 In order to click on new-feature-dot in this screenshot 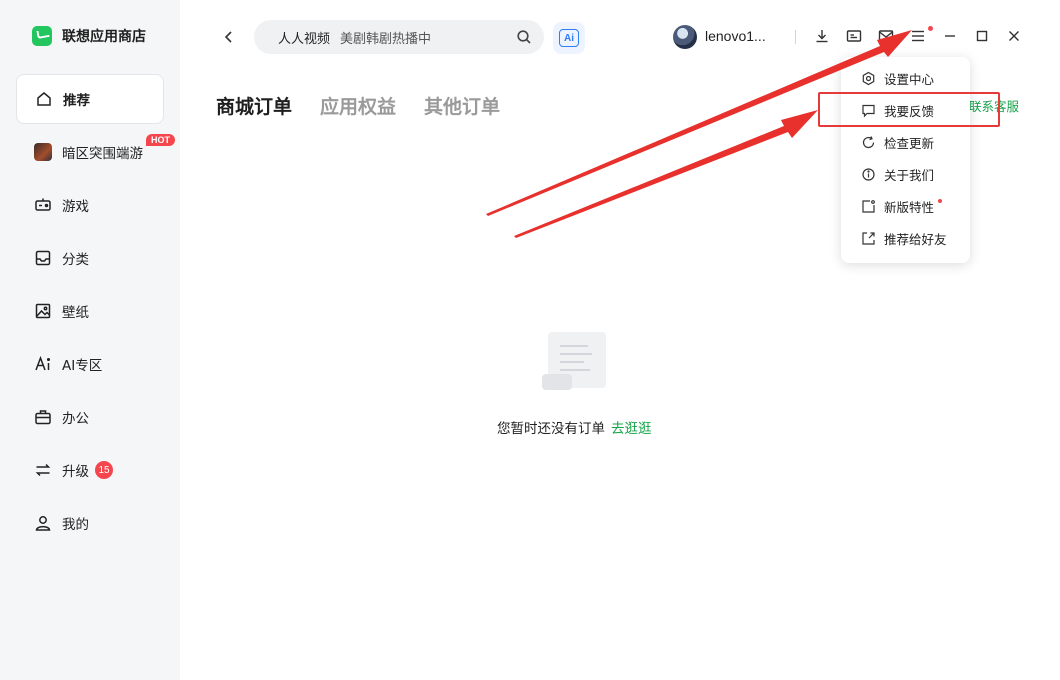, I will do `click(940, 201)`.